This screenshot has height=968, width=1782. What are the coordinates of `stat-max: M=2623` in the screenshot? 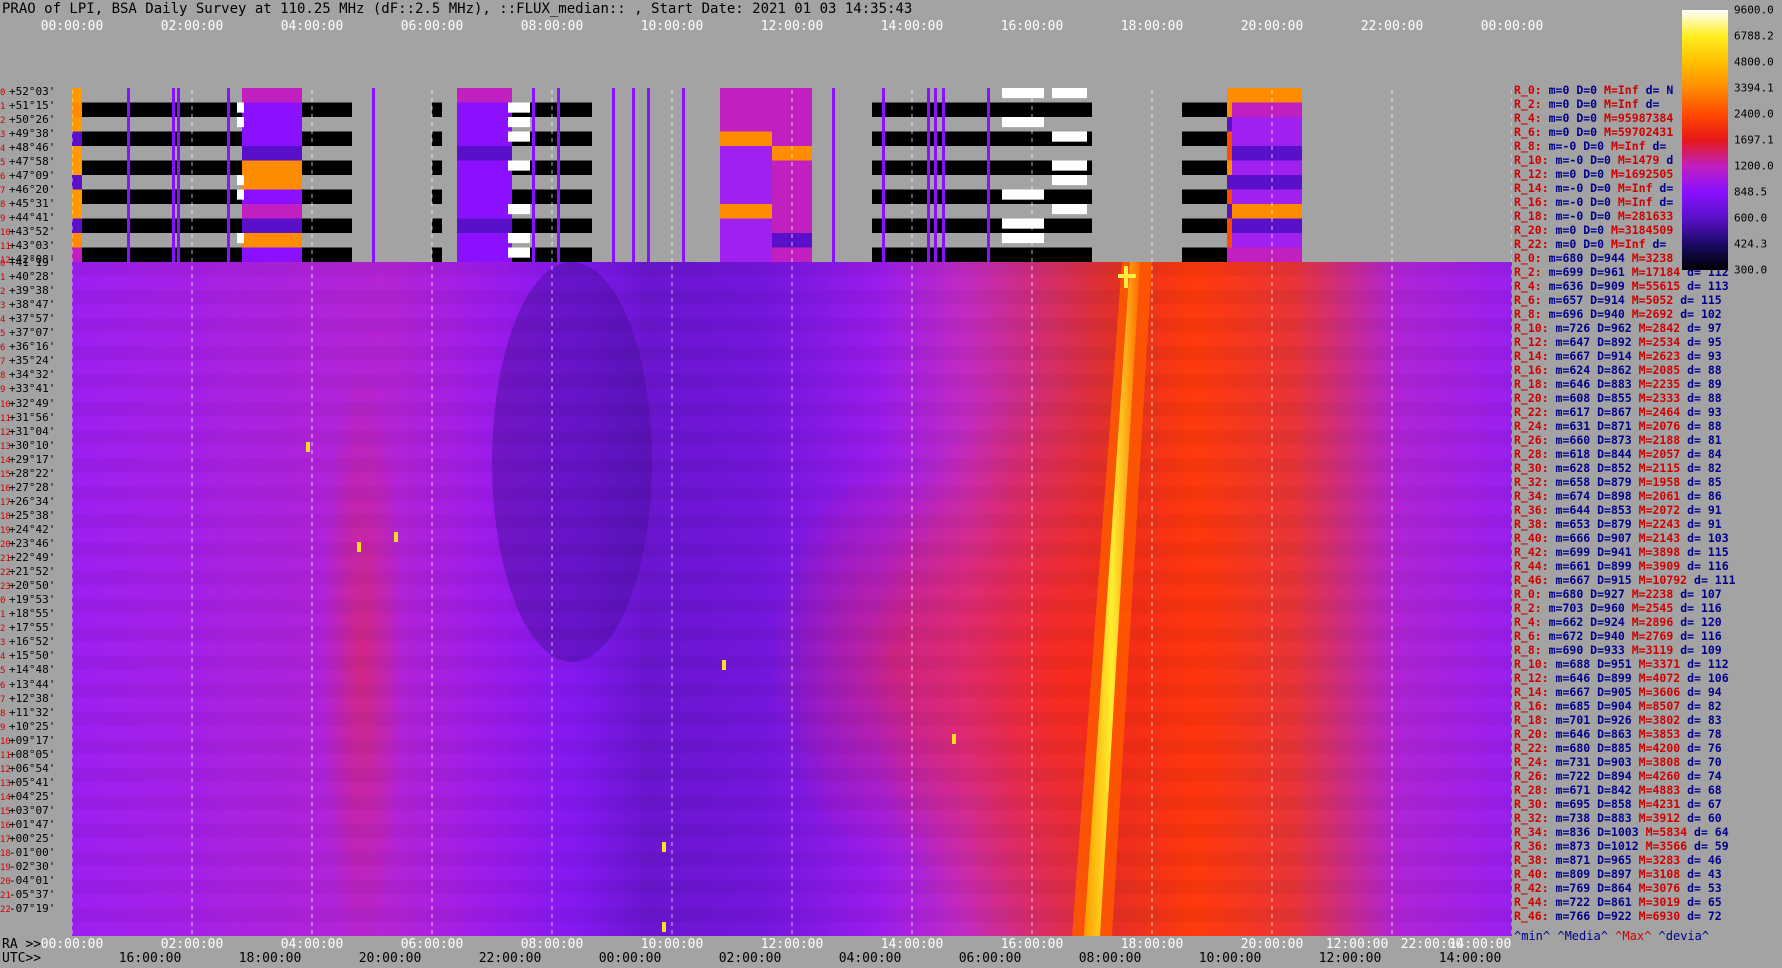 It's located at (1663, 356).